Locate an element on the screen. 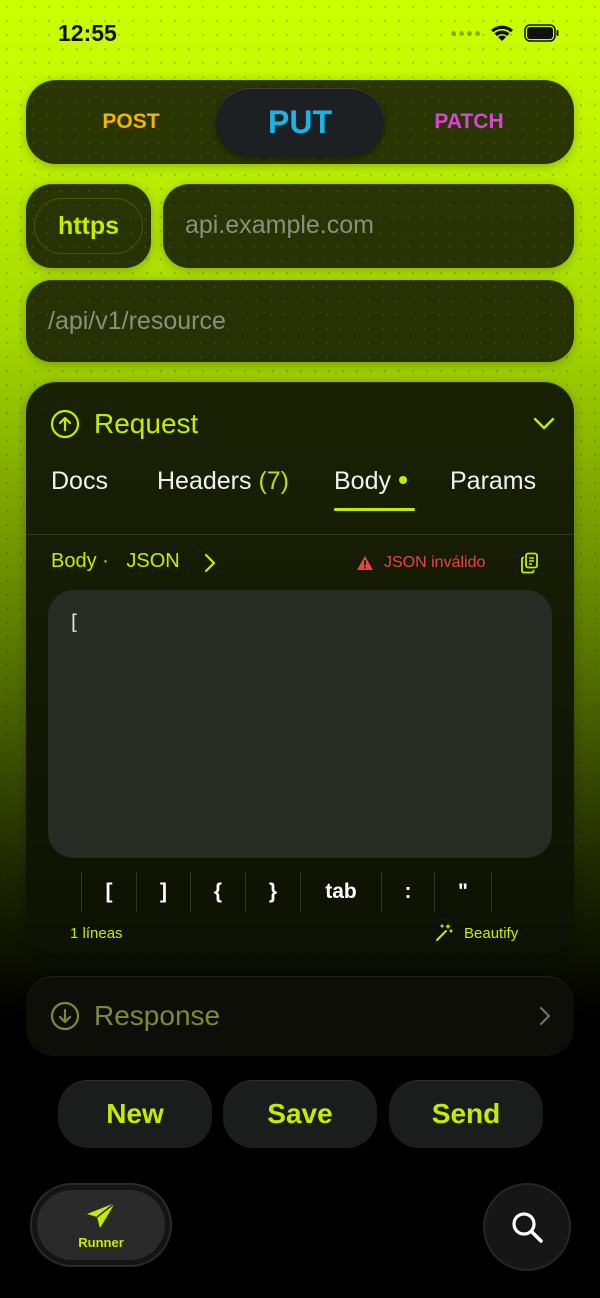 Image resolution: width=600 pixels, height=1298 pixels. tab-body: Body is located at coordinates (370, 481).